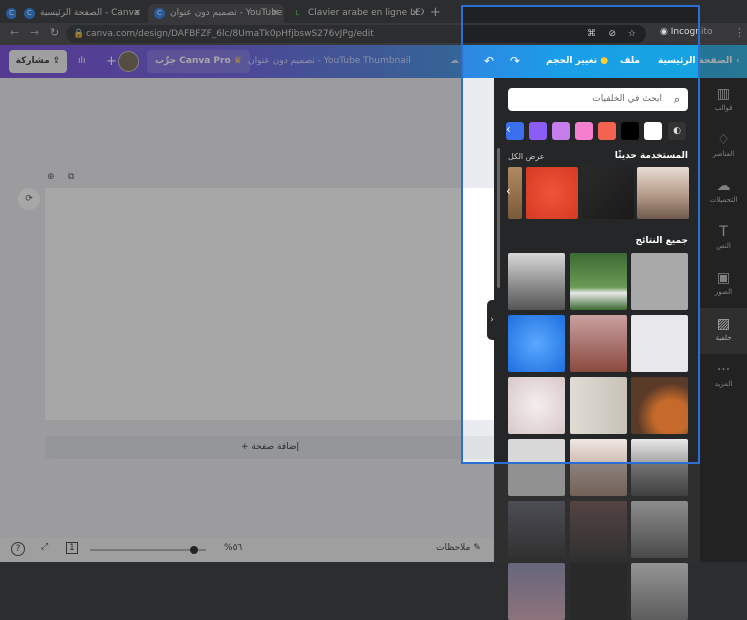 The width and height of the screenshot is (747, 620). I want to click on zoom-slider, so click(148, 550).